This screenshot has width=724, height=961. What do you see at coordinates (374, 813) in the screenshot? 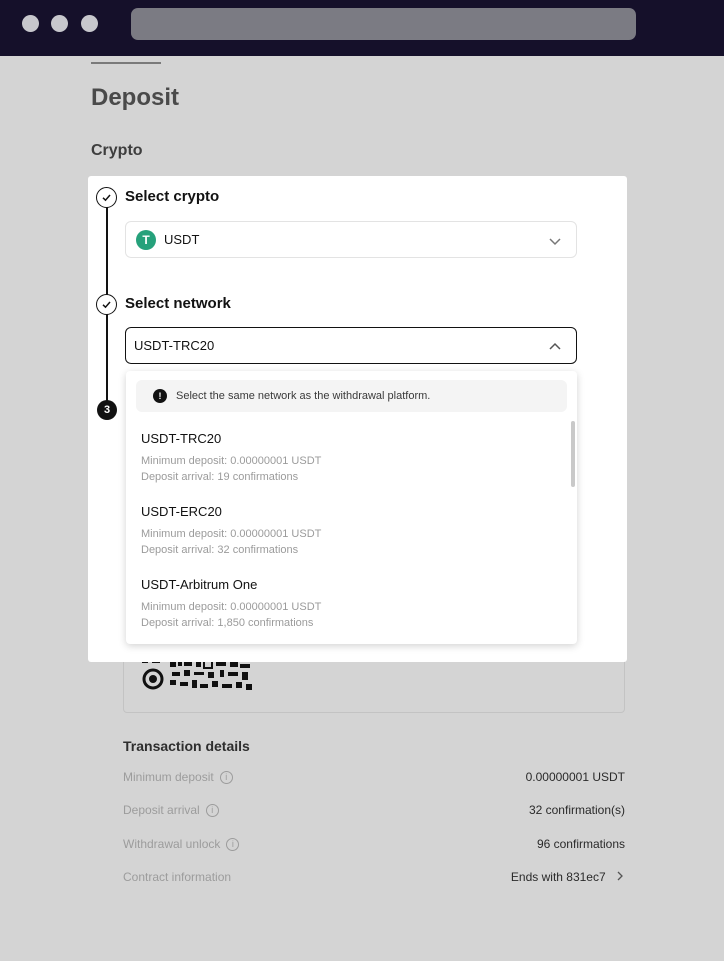
I see `tx-row-deposit-arrival: Deposit arrival i 32 confirmation(s)` at bounding box center [374, 813].